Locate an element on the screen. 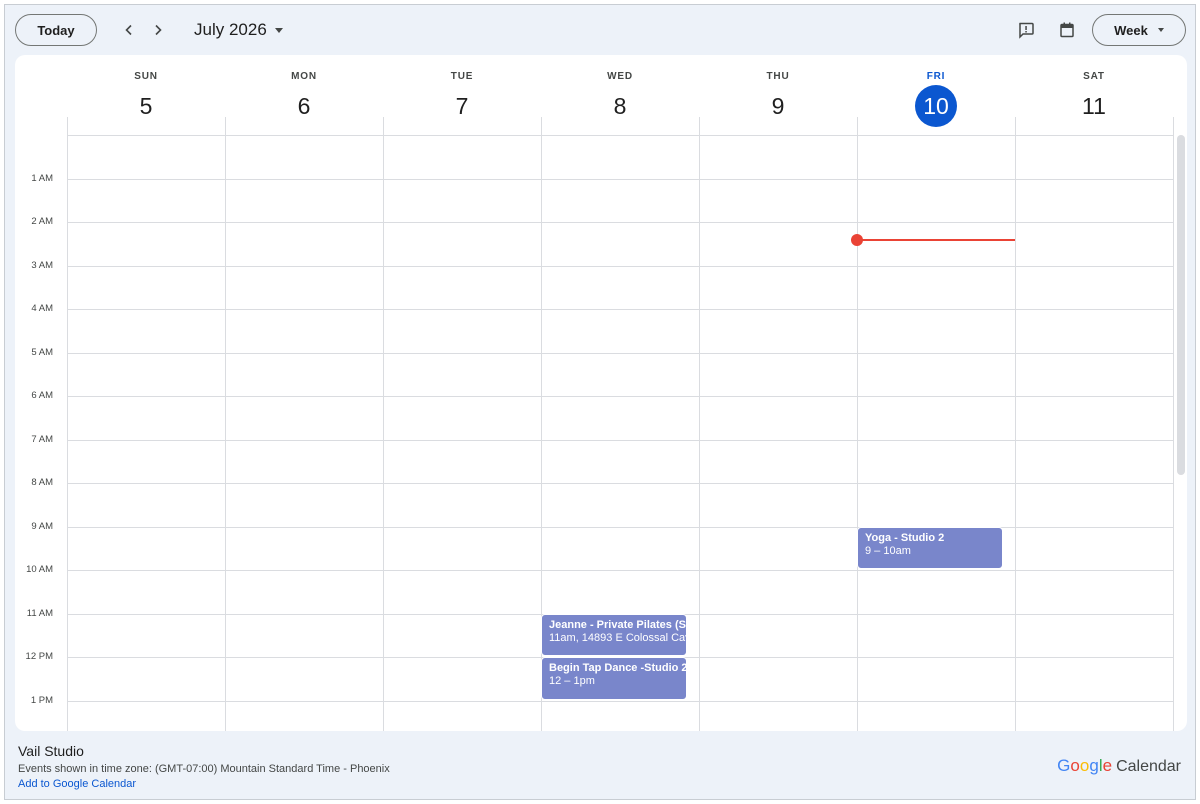 This screenshot has width=1200, height=804. hour-label: 4 AM is located at coordinates (42, 308).